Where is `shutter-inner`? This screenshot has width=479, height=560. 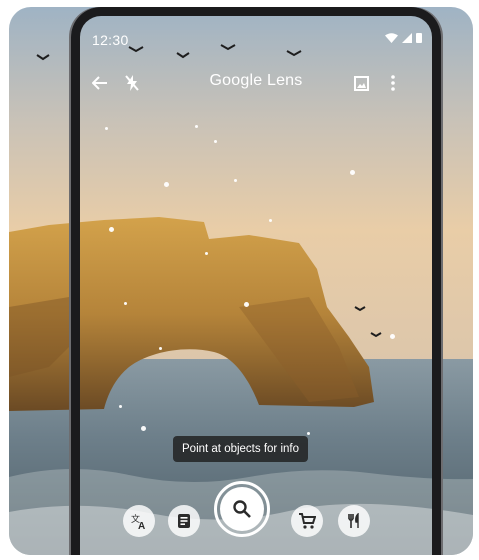 shutter-inner is located at coordinates (242, 509).